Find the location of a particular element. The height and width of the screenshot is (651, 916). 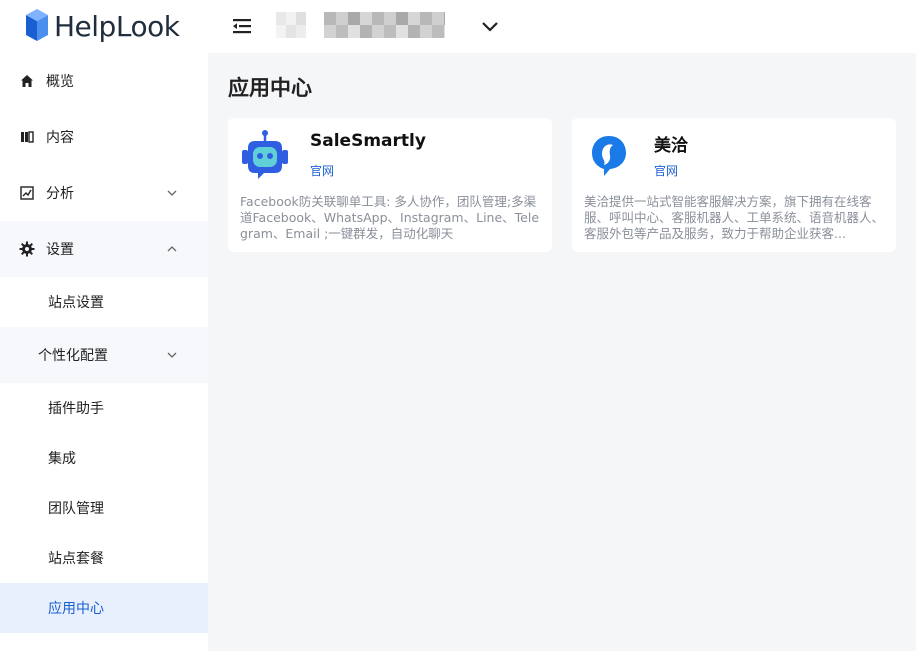

workspace-name-redacted is located at coordinates (384, 25).